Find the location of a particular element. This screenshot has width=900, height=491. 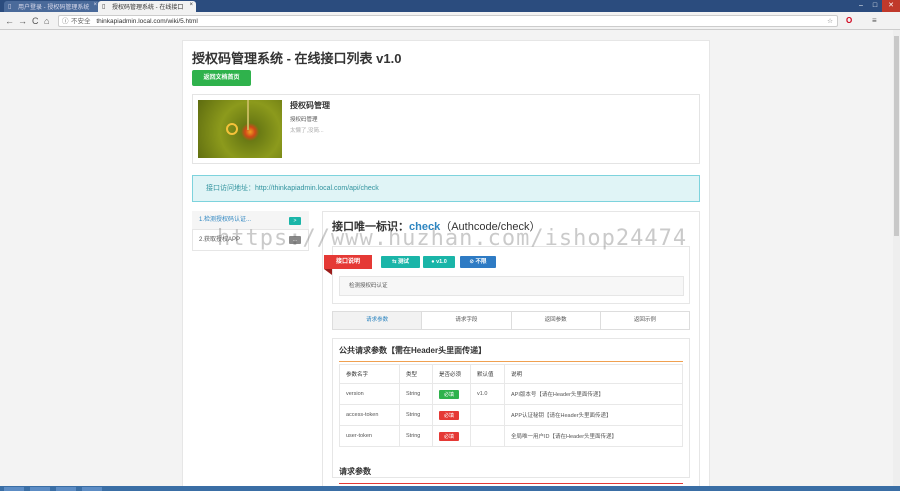

version-tag: ● v1.0 is located at coordinates (439, 262).